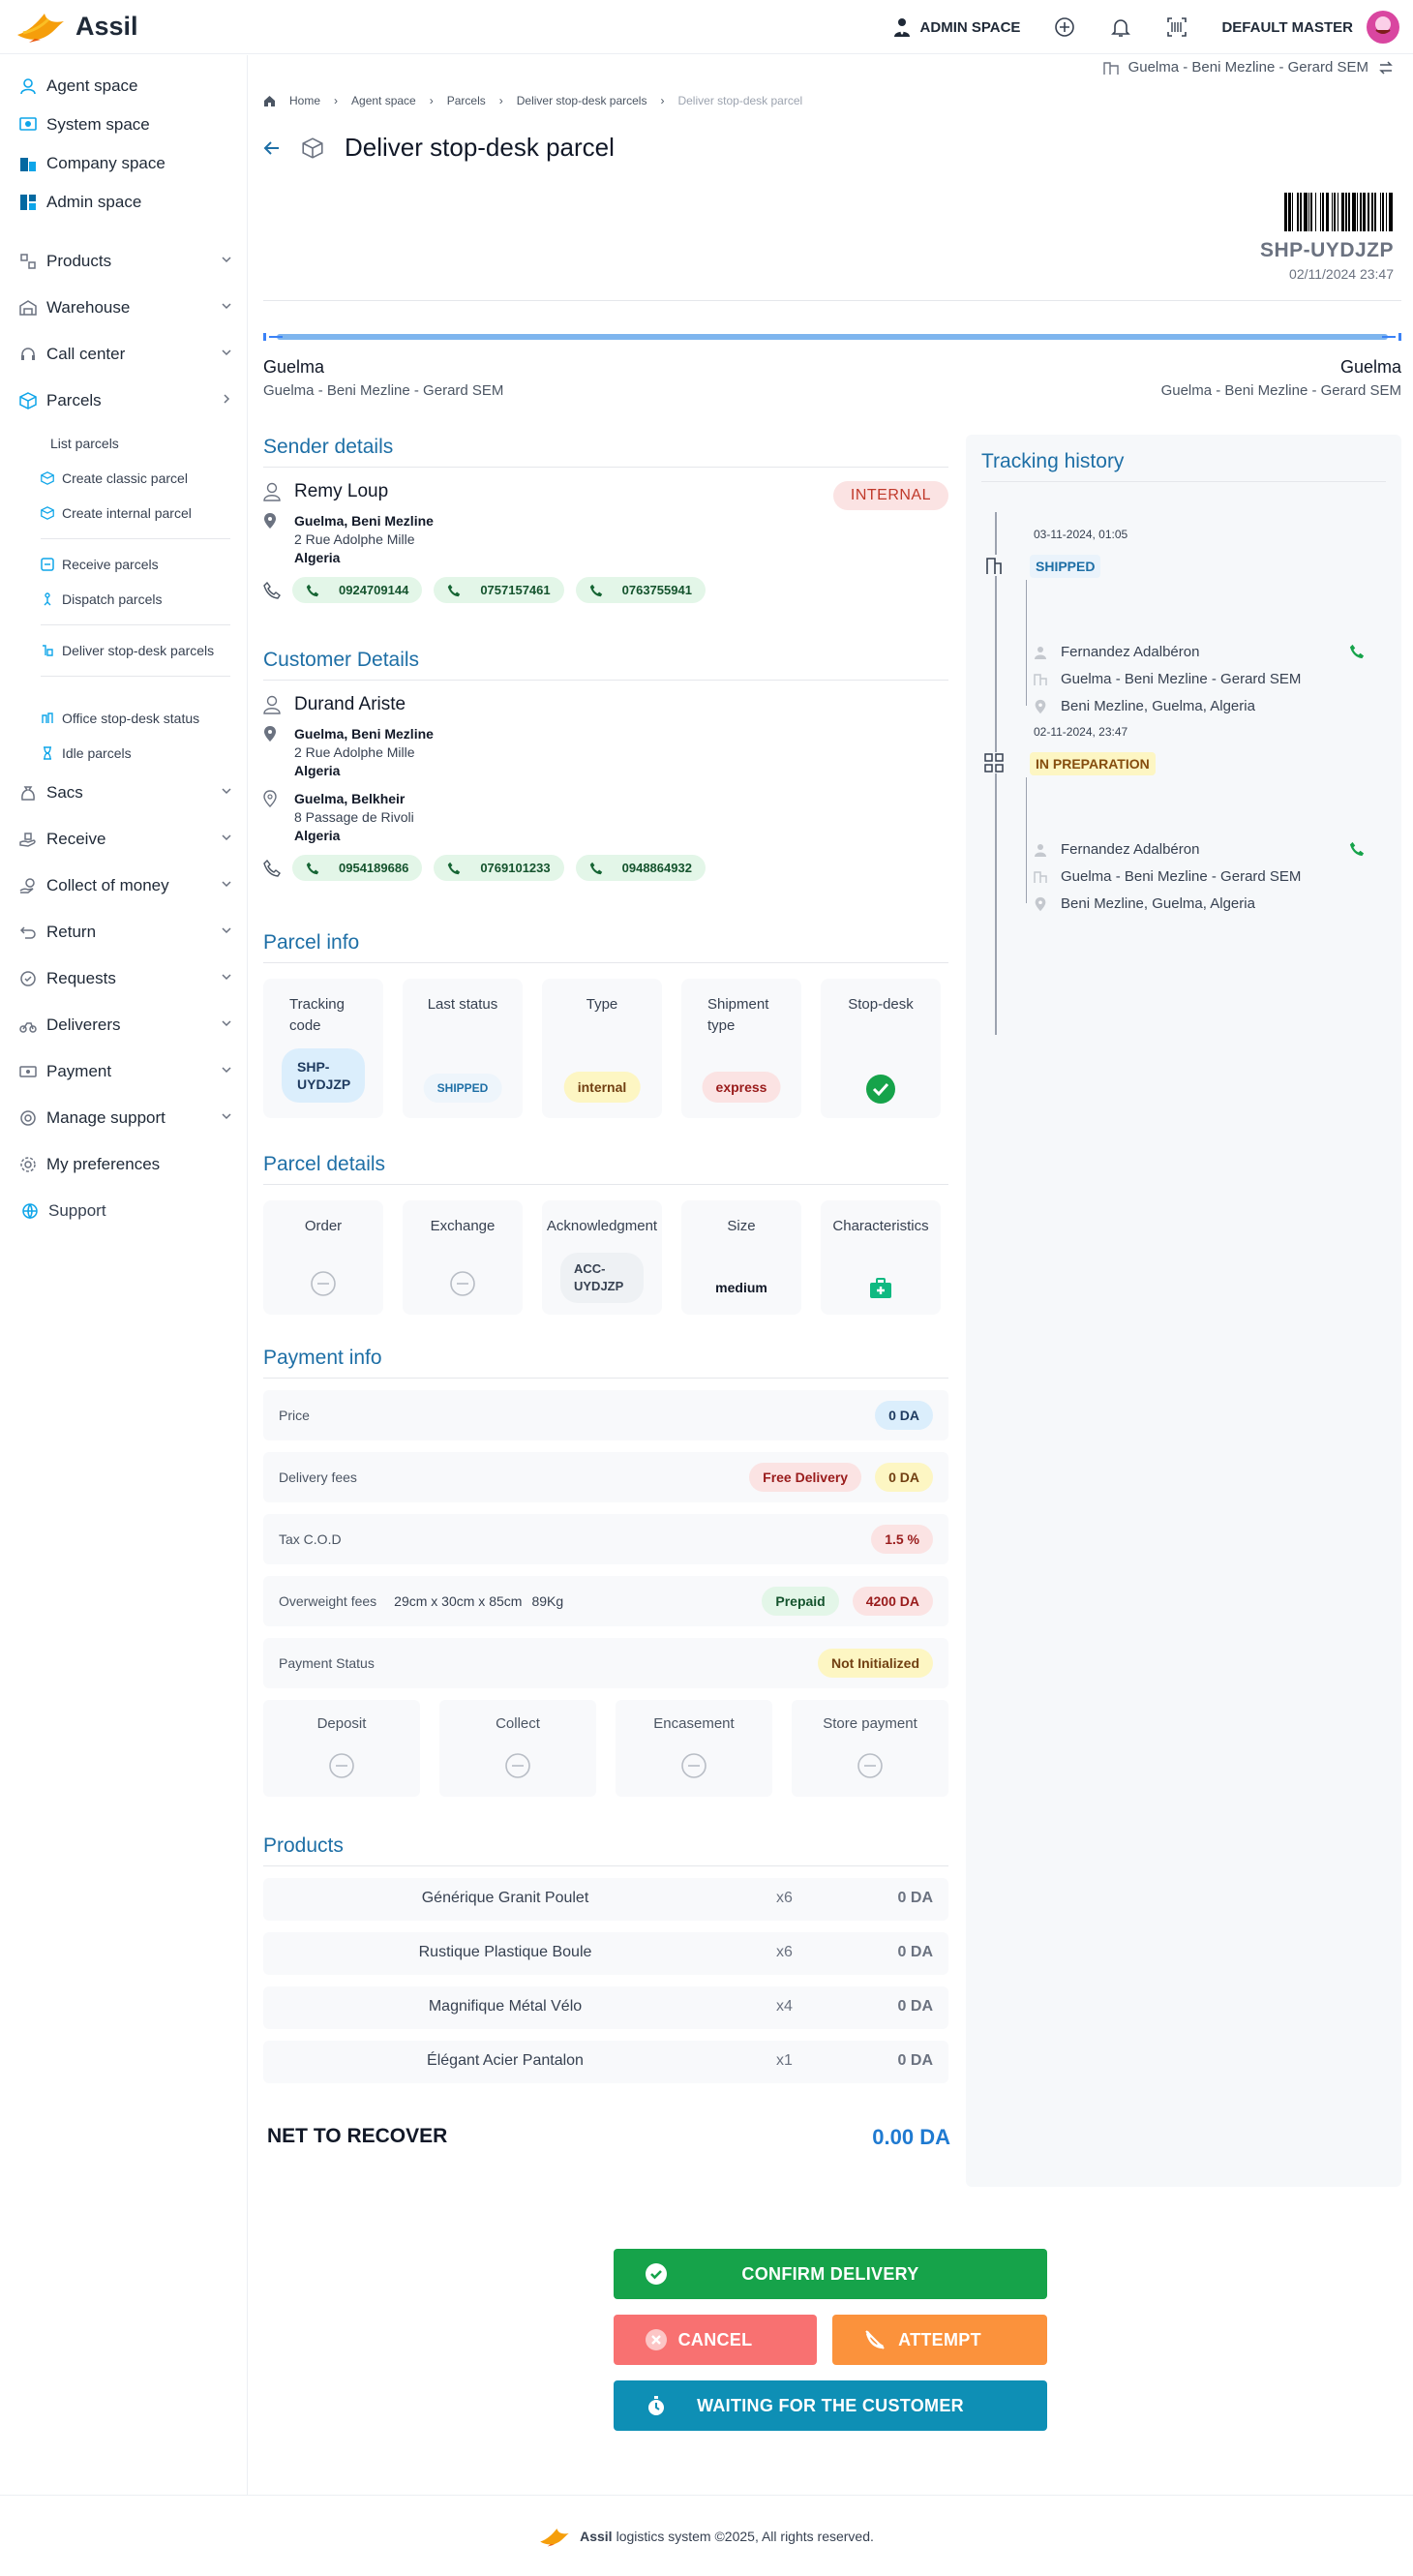 This screenshot has width=1413, height=2576. What do you see at coordinates (1081, 732) in the screenshot?
I see `event-date: 02-11-2024, 23:47` at bounding box center [1081, 732].